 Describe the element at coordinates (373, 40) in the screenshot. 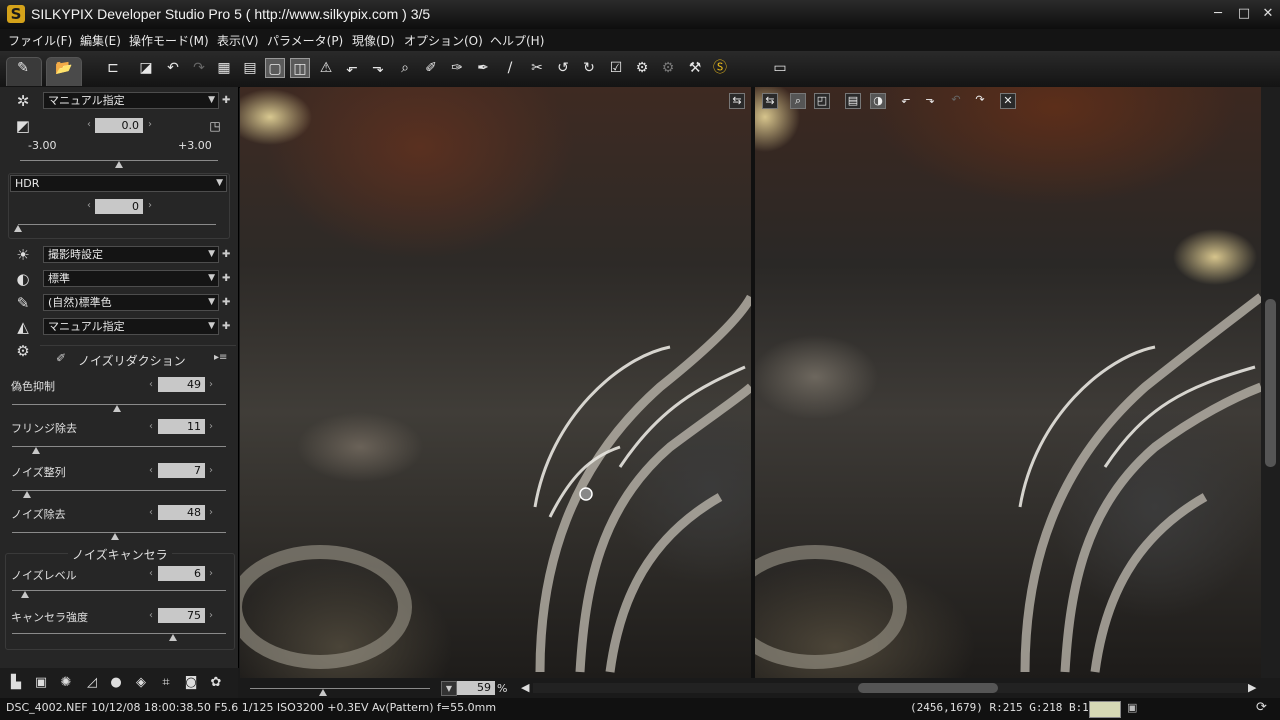

I see `menu-develop: 現像(D)` at that location.